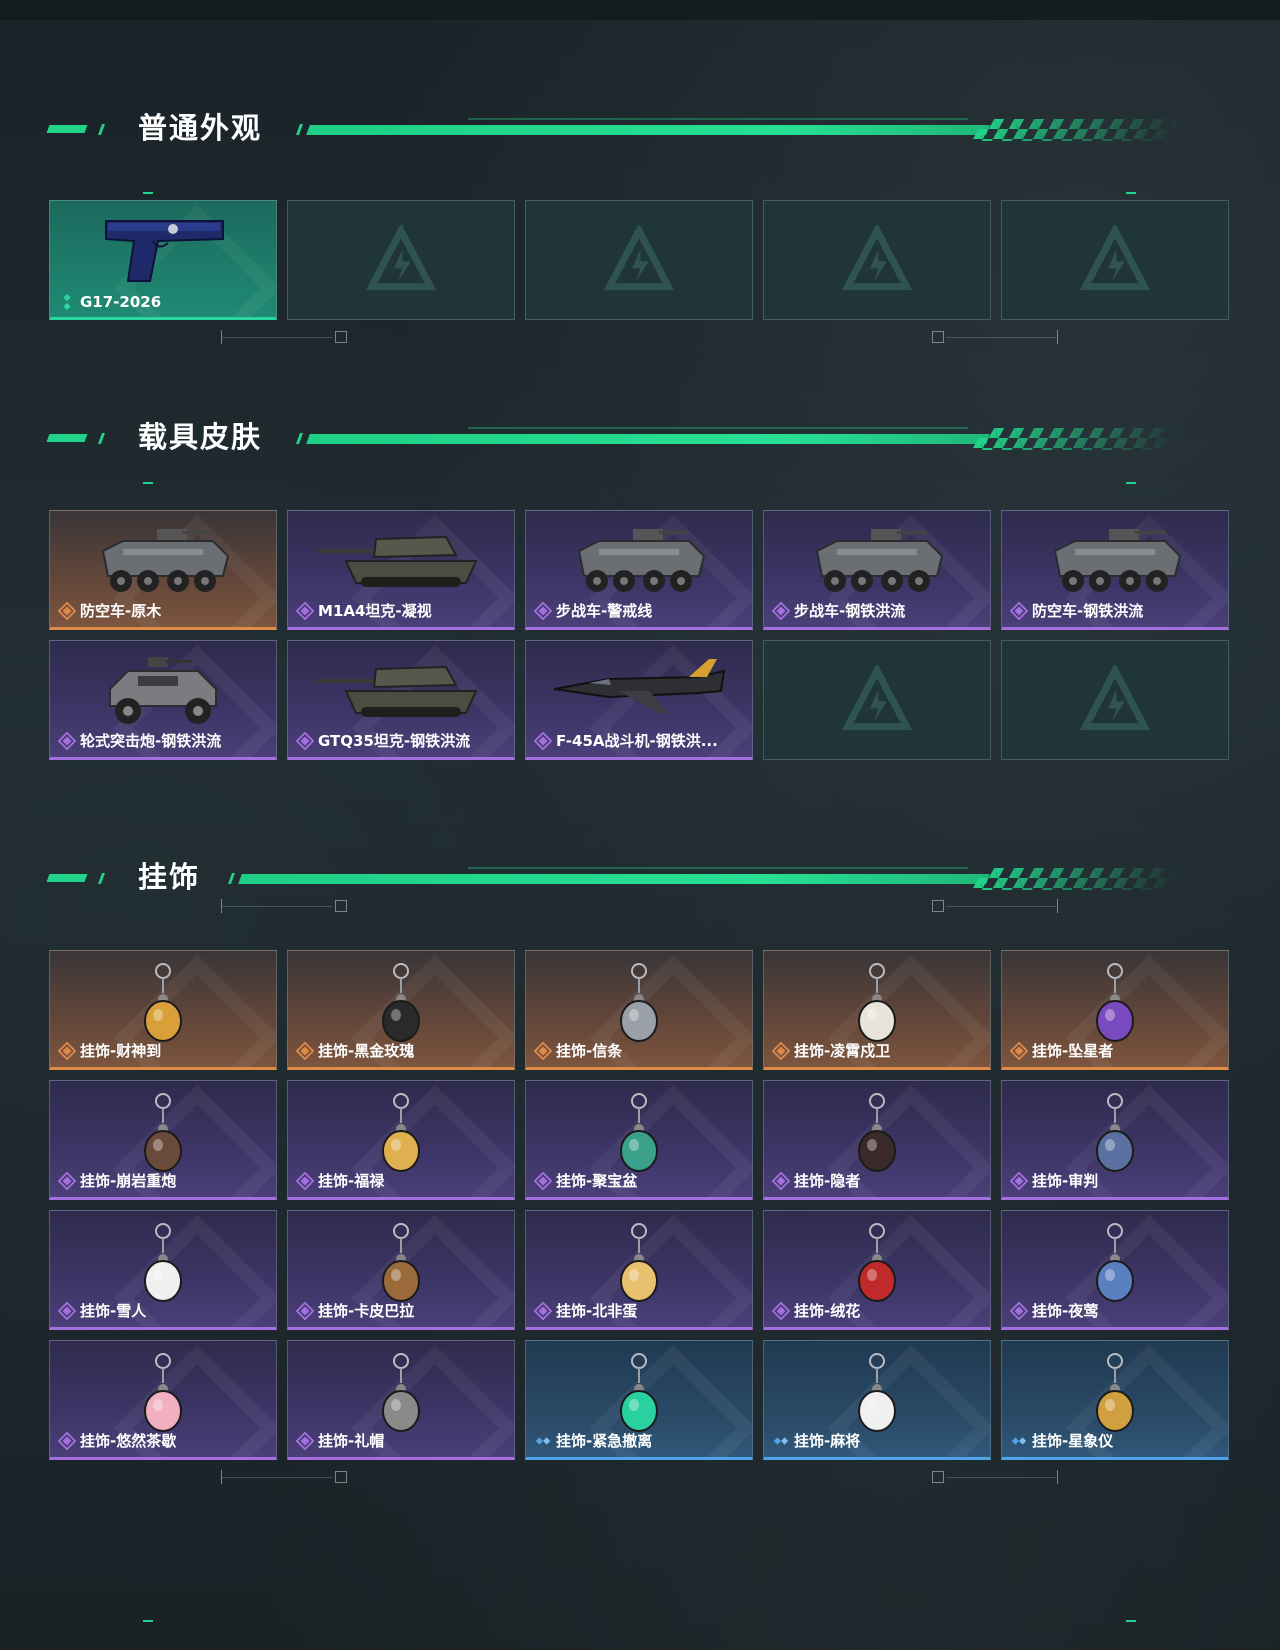 Image resolution: width=1280 pixels, height=1650 pixels. I want to click on item-card: 挂饰-雪人, so click(163, 1270).